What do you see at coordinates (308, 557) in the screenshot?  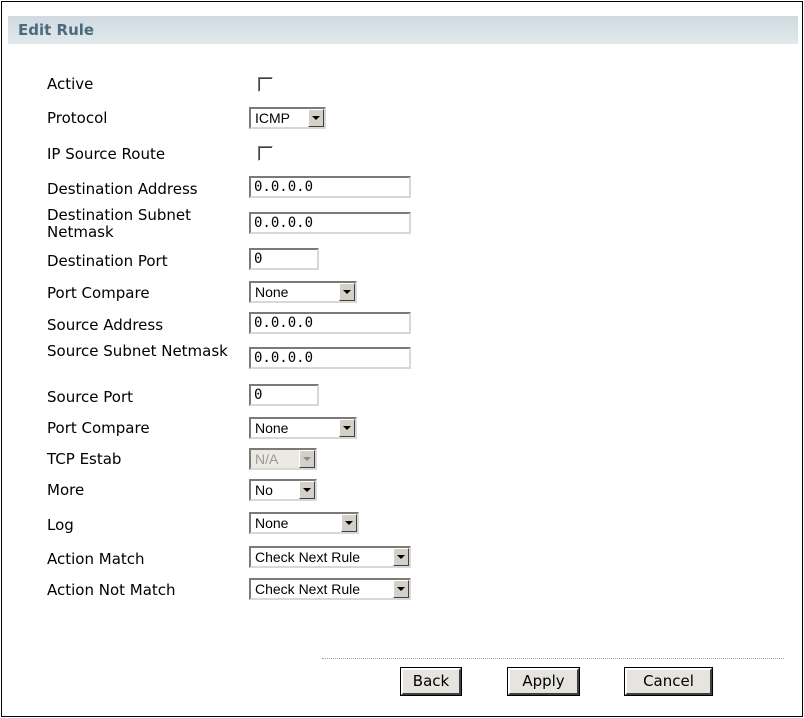 I see `action-match-value: Check Next Rule` at bounding box center [308, 557].